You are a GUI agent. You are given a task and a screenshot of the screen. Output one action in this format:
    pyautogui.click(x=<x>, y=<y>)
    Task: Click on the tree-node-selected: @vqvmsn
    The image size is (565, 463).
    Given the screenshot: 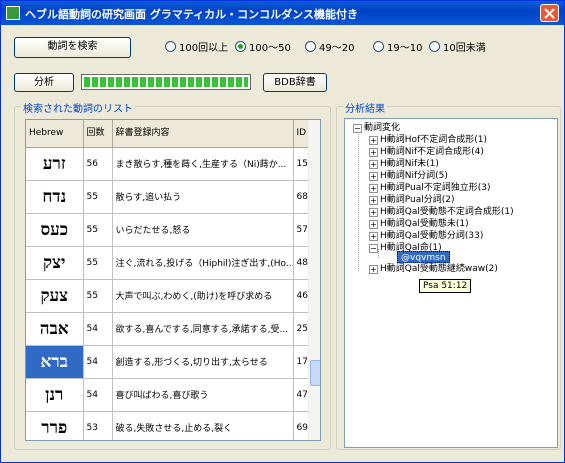 What is the action you would take?
    pyautogui.click(x=423, y=257)
    